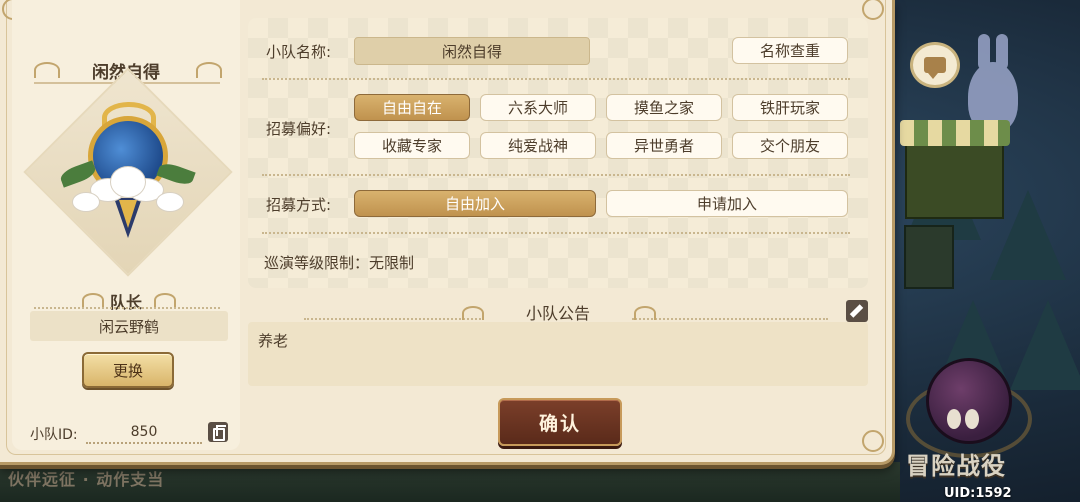  I want to click on pref-option-1: 自由自在, so click(412, 107).